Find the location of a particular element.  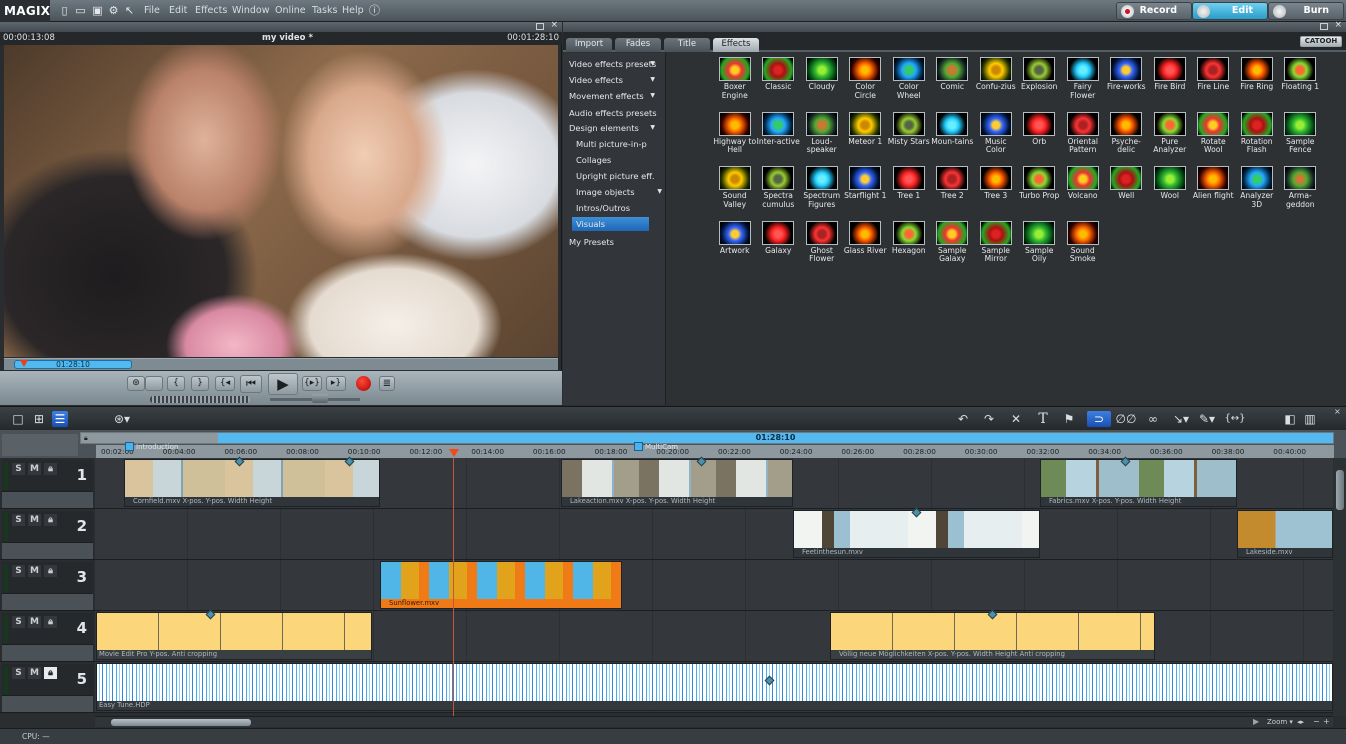

effect-tree-2: Tree 2 is located at coordinates (953, 193).